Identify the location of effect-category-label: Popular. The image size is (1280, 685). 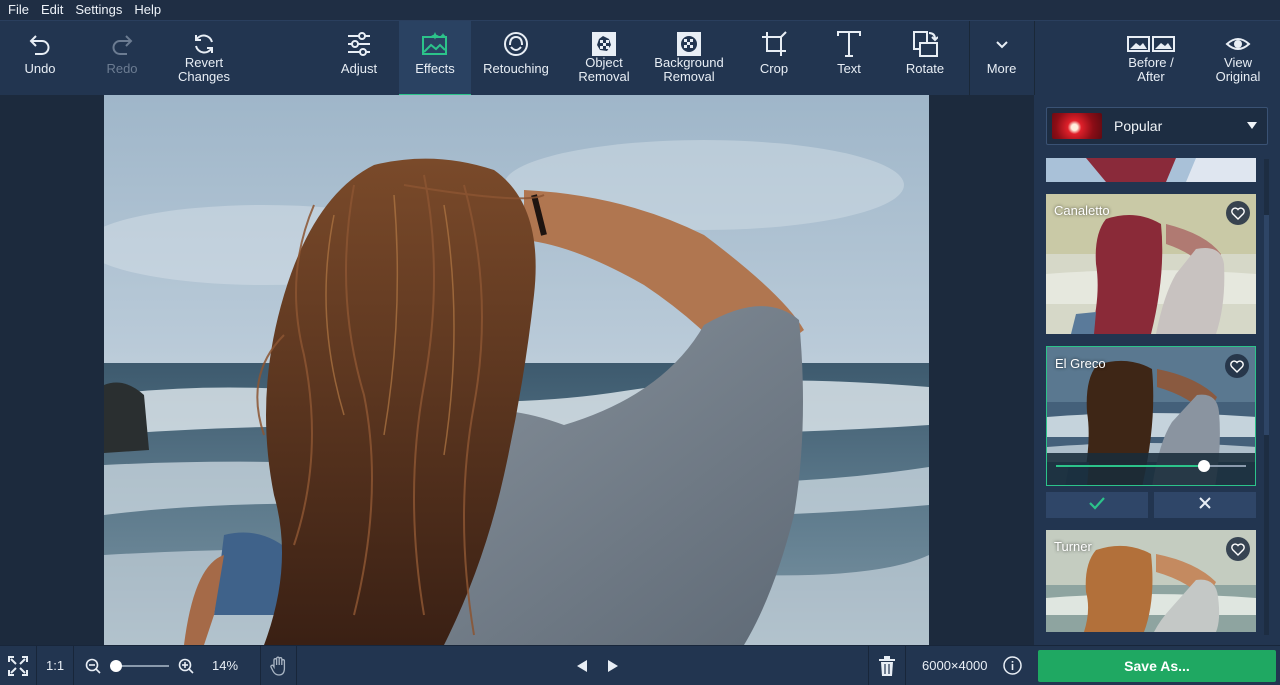
(1138, 126).